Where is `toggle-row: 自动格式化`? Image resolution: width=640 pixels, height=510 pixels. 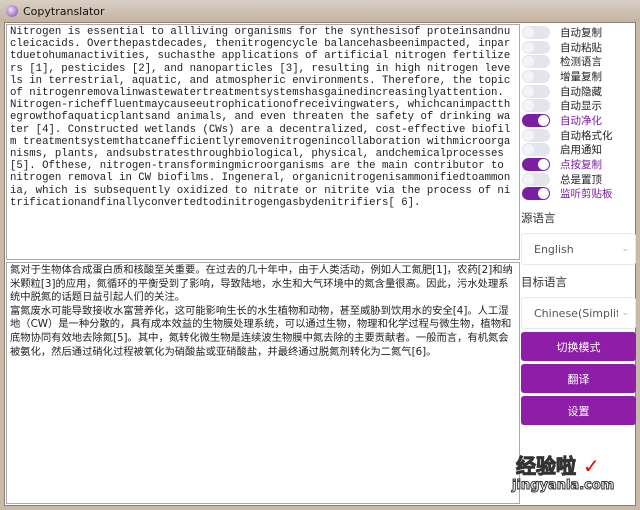 toggle-row: 自动格式化 is located at coordinates (578, 135).